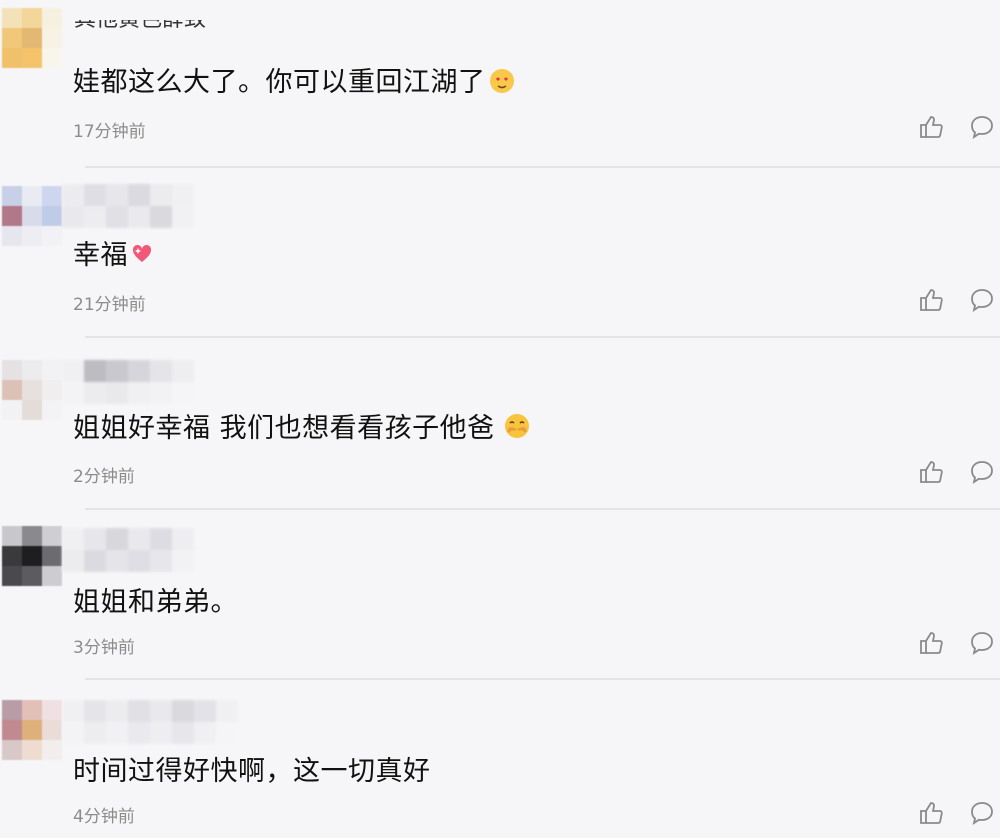 This screenshot has width=1000, height=838. Describe the element at coordinates (140, 26) in the screenshot. I see `username: 其他黄色薛致` at that location.